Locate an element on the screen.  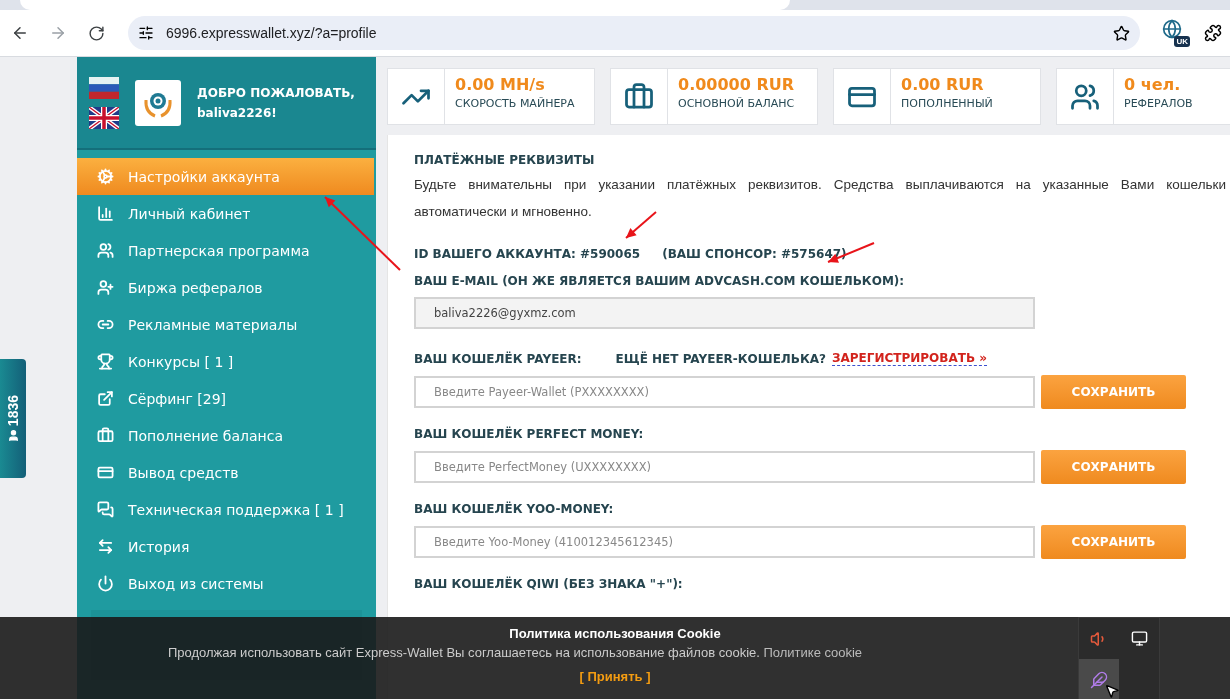
sidebar-menu-item: Пополнение баланса is located at coordinates (226, 435).